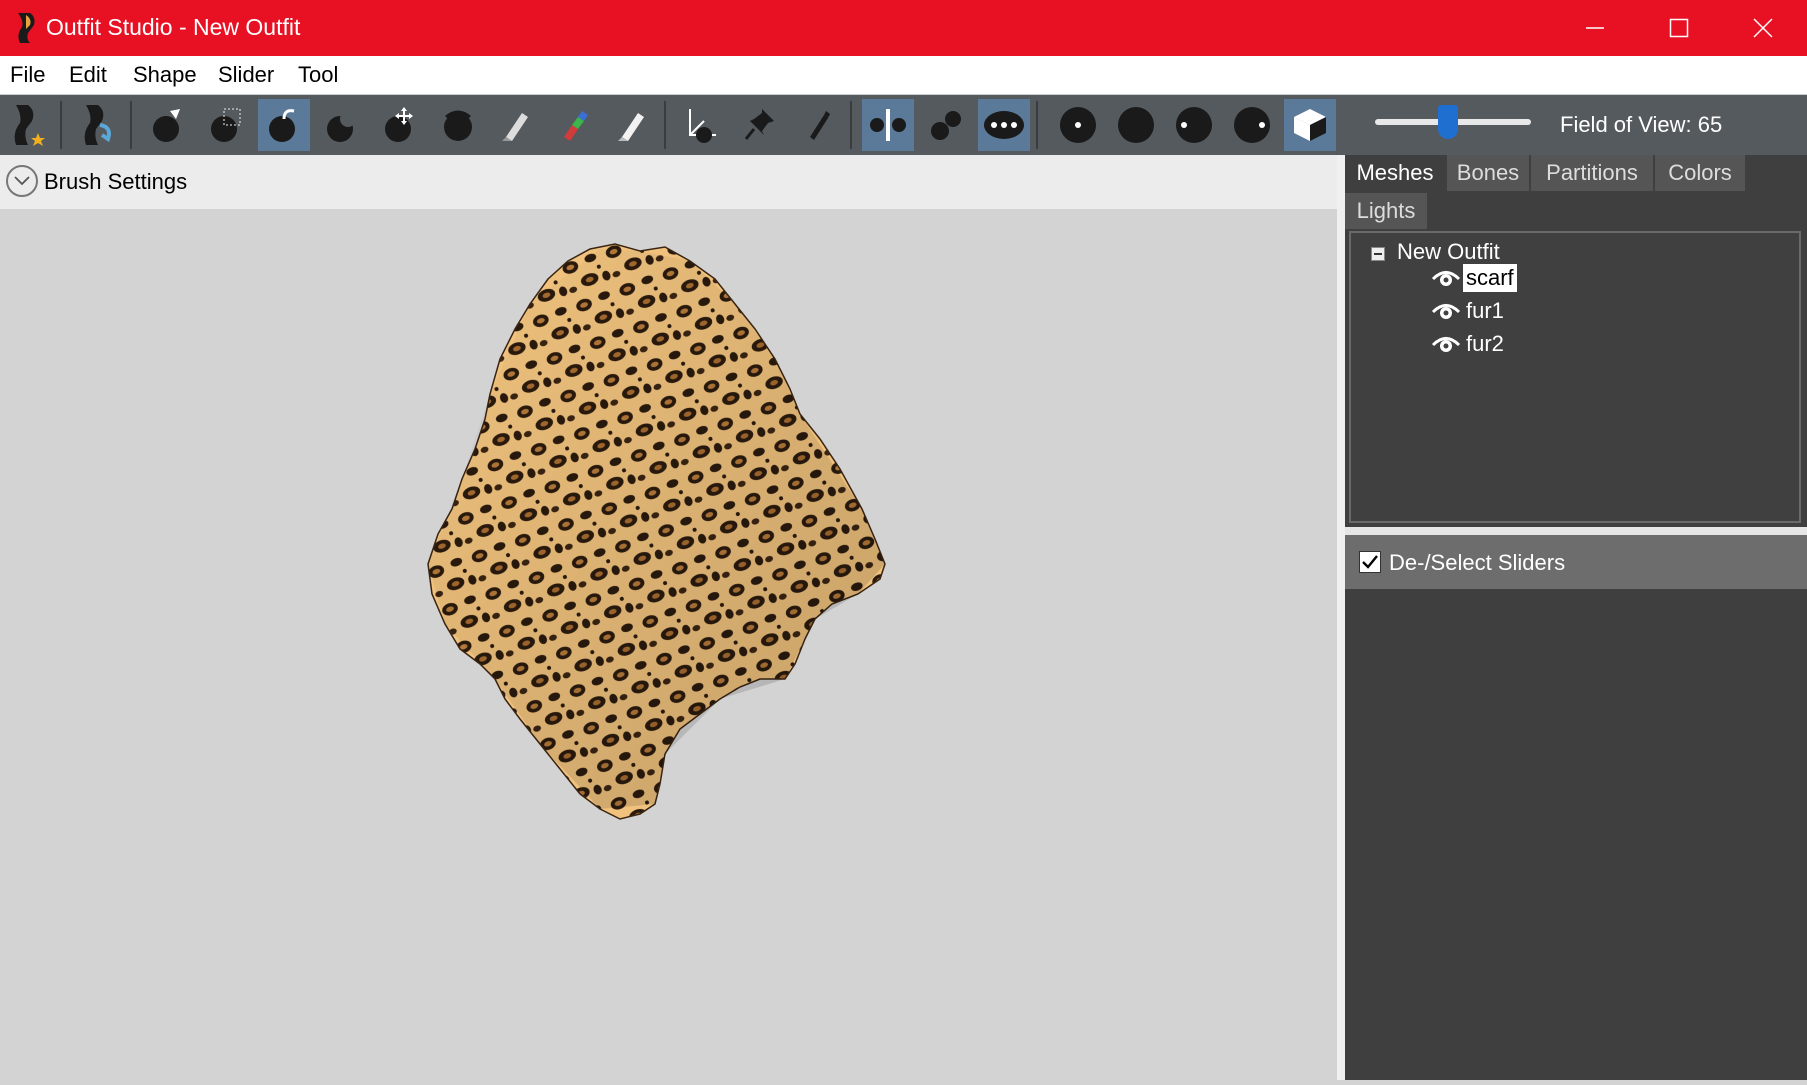 This screenshot has height=1085, width=1807. Describe the element at coordinates (1641, 124) in the screenshot. I see `field-of-view-label: Field of View: 65` at that location.